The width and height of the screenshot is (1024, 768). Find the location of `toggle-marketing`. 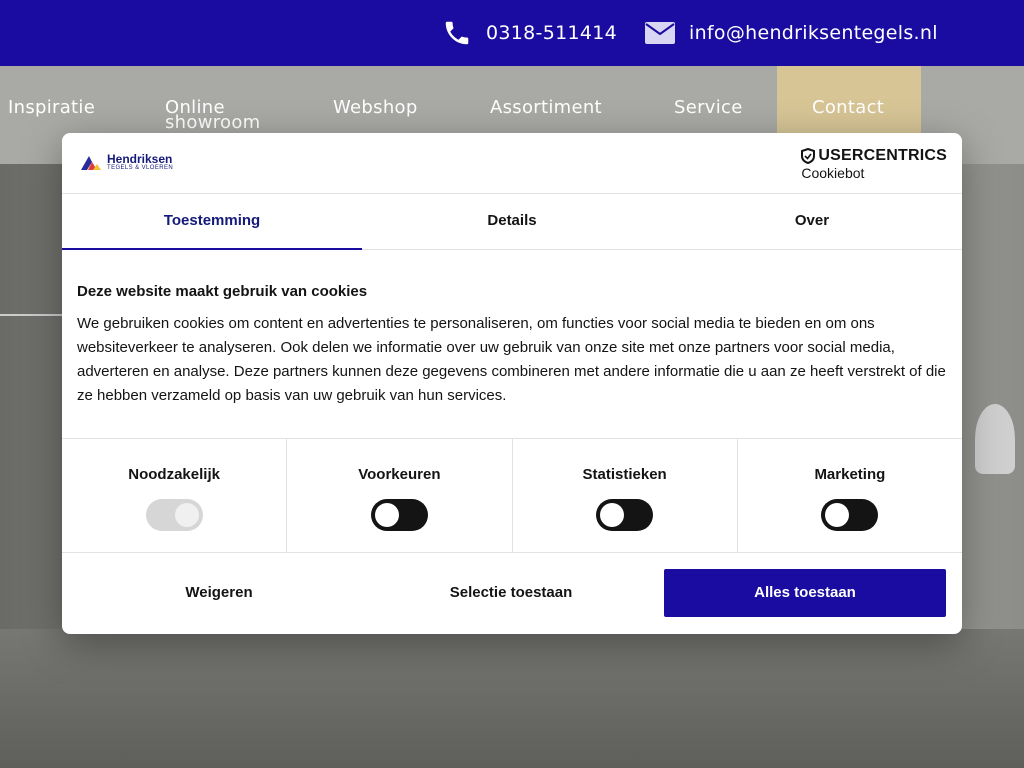

toggle-marketing is located at coordinates (850, 515).